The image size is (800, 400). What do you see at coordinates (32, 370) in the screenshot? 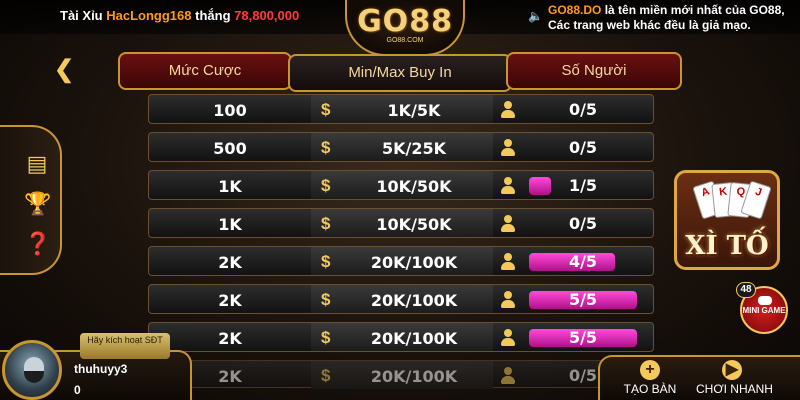
I see `avatar` at bounding box center [32, 370].